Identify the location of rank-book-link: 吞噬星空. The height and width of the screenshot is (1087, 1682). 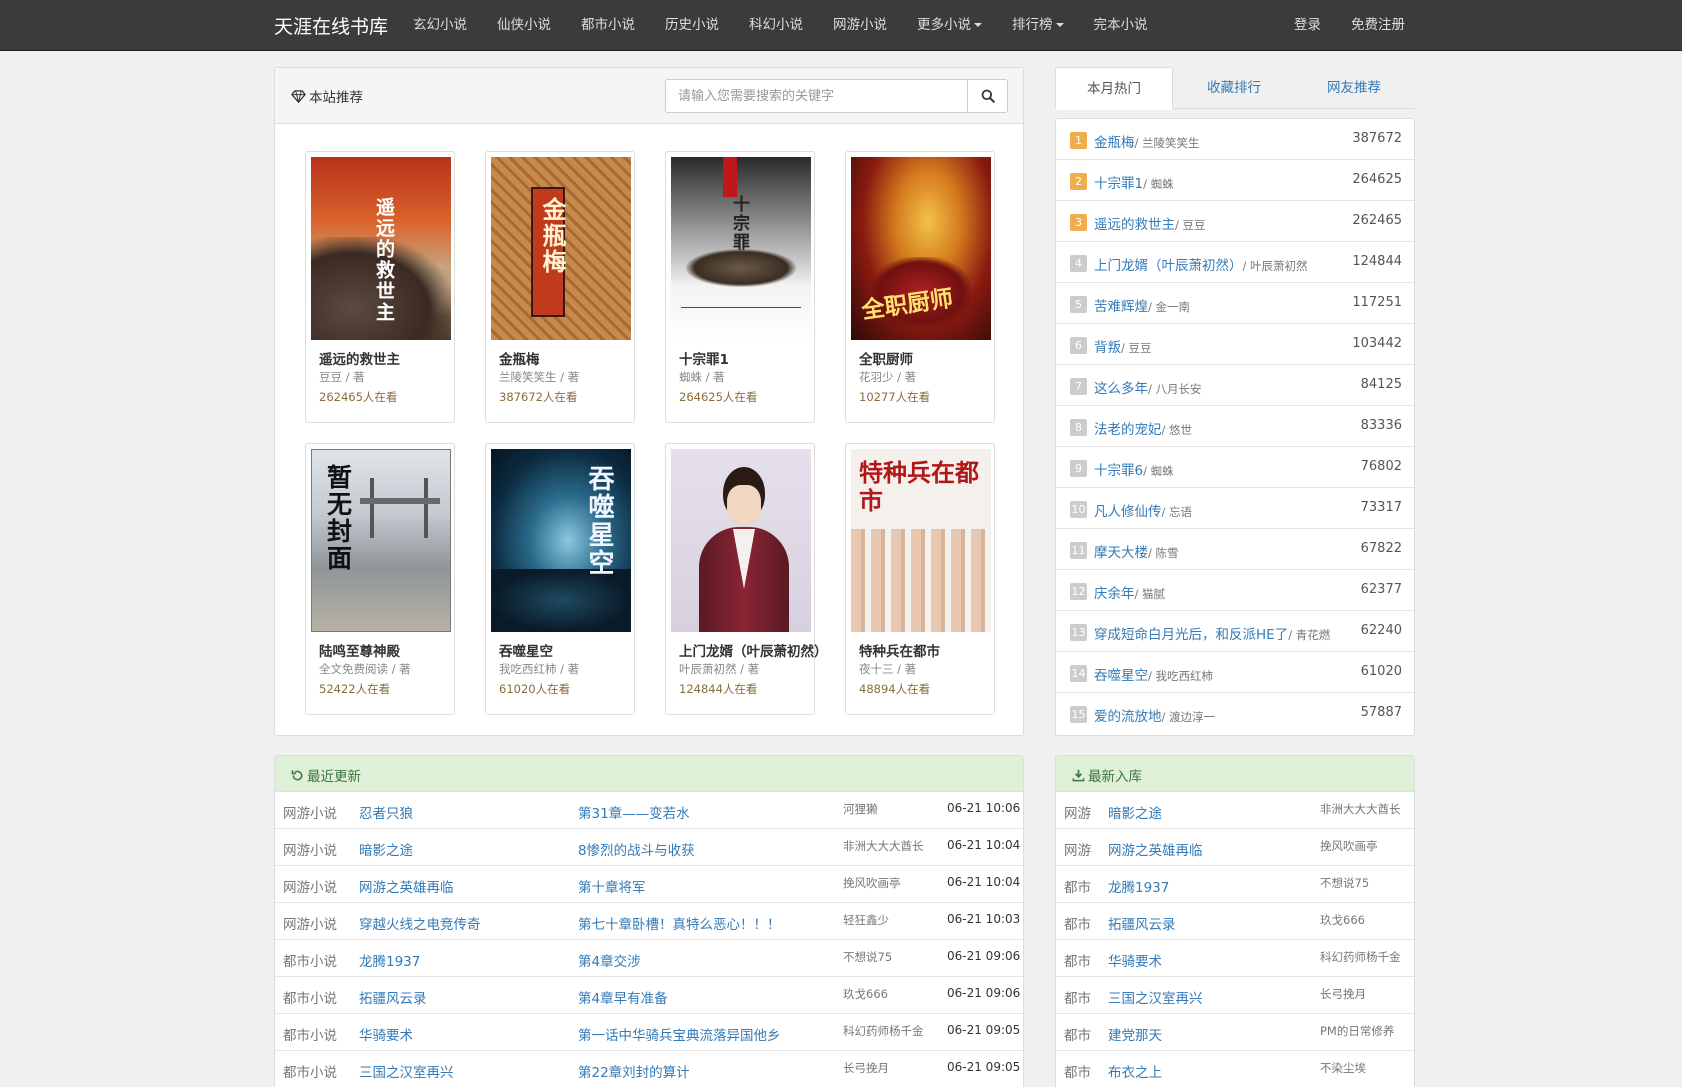
(1121, 676).